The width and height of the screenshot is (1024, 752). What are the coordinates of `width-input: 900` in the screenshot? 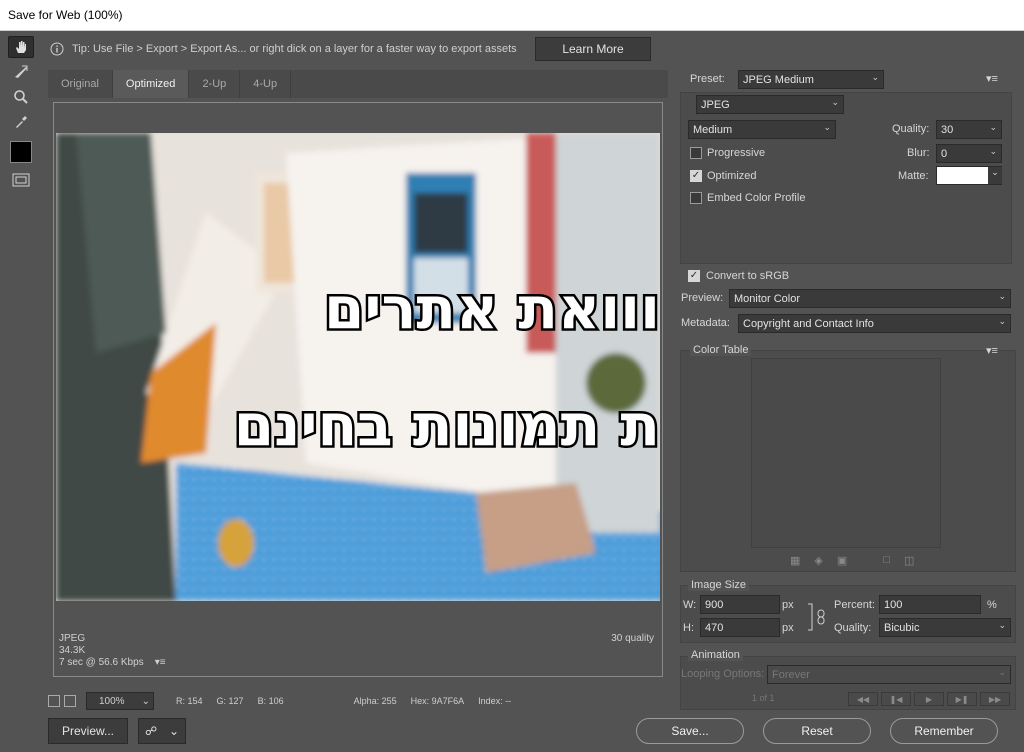 It's located at (740, 604).